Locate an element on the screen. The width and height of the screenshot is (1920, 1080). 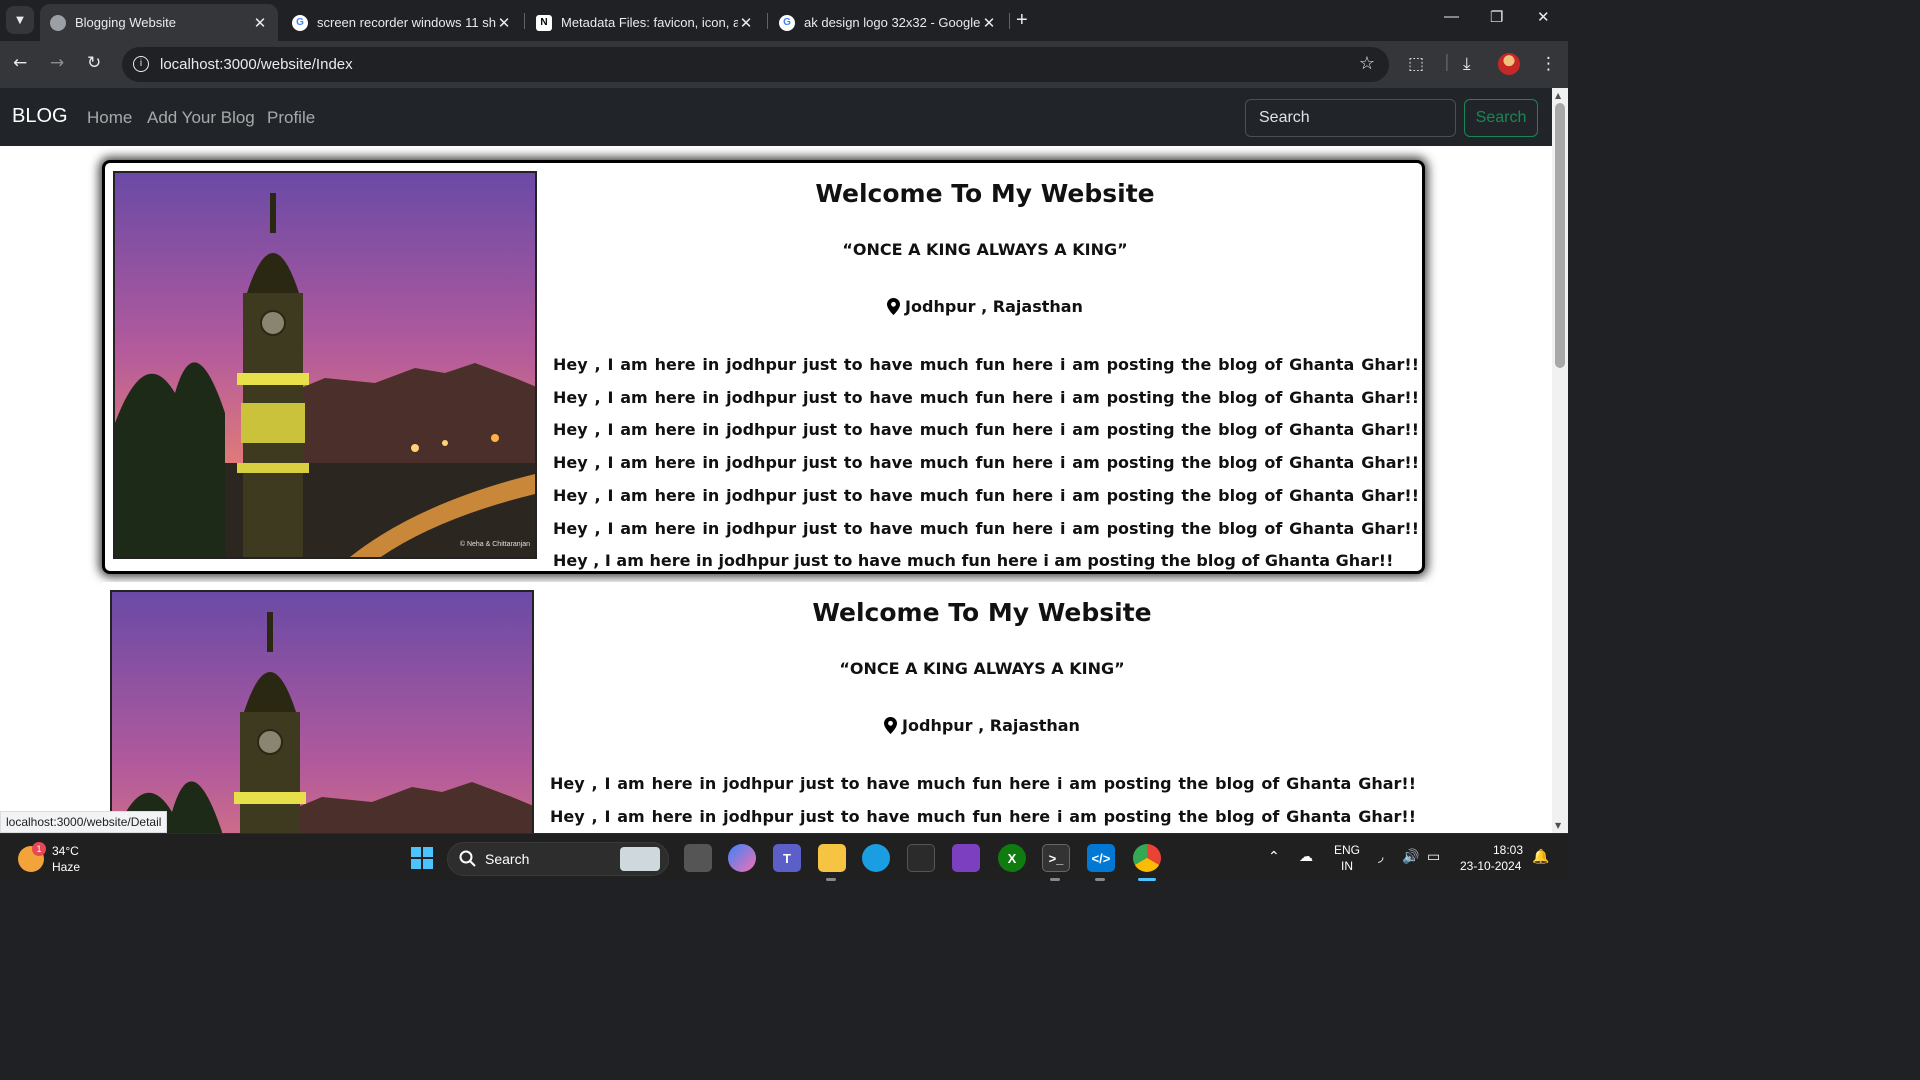
copilot-icon is located at coordinates (742, 858).